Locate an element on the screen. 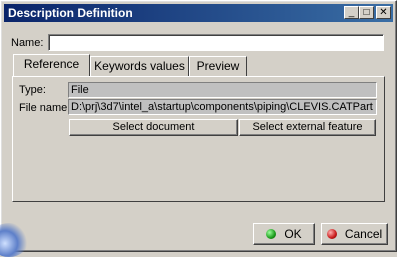 The height and width of the screenshot is (257, 397). ok-label: OK is located at coordinates (293, 234).